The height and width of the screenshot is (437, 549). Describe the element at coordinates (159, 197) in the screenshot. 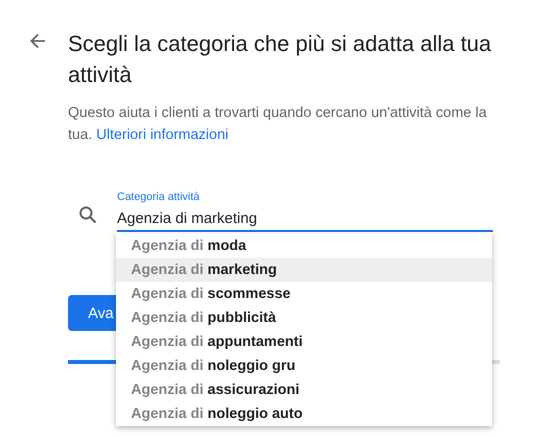

I see `field-label: Categoria attività` at that location.